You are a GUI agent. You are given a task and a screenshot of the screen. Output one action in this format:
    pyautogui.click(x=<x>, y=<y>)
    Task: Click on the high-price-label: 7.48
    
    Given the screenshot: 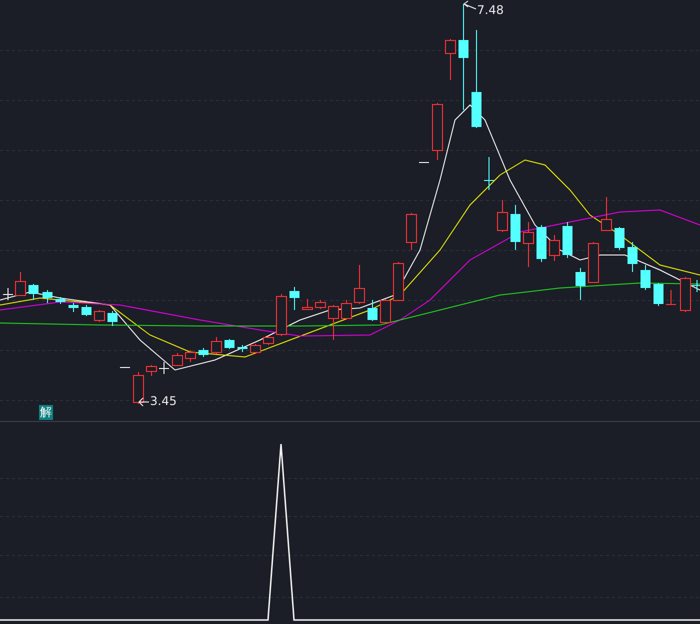 What is the action you would take?
    pyautogui.click(x=490, y=10)
    